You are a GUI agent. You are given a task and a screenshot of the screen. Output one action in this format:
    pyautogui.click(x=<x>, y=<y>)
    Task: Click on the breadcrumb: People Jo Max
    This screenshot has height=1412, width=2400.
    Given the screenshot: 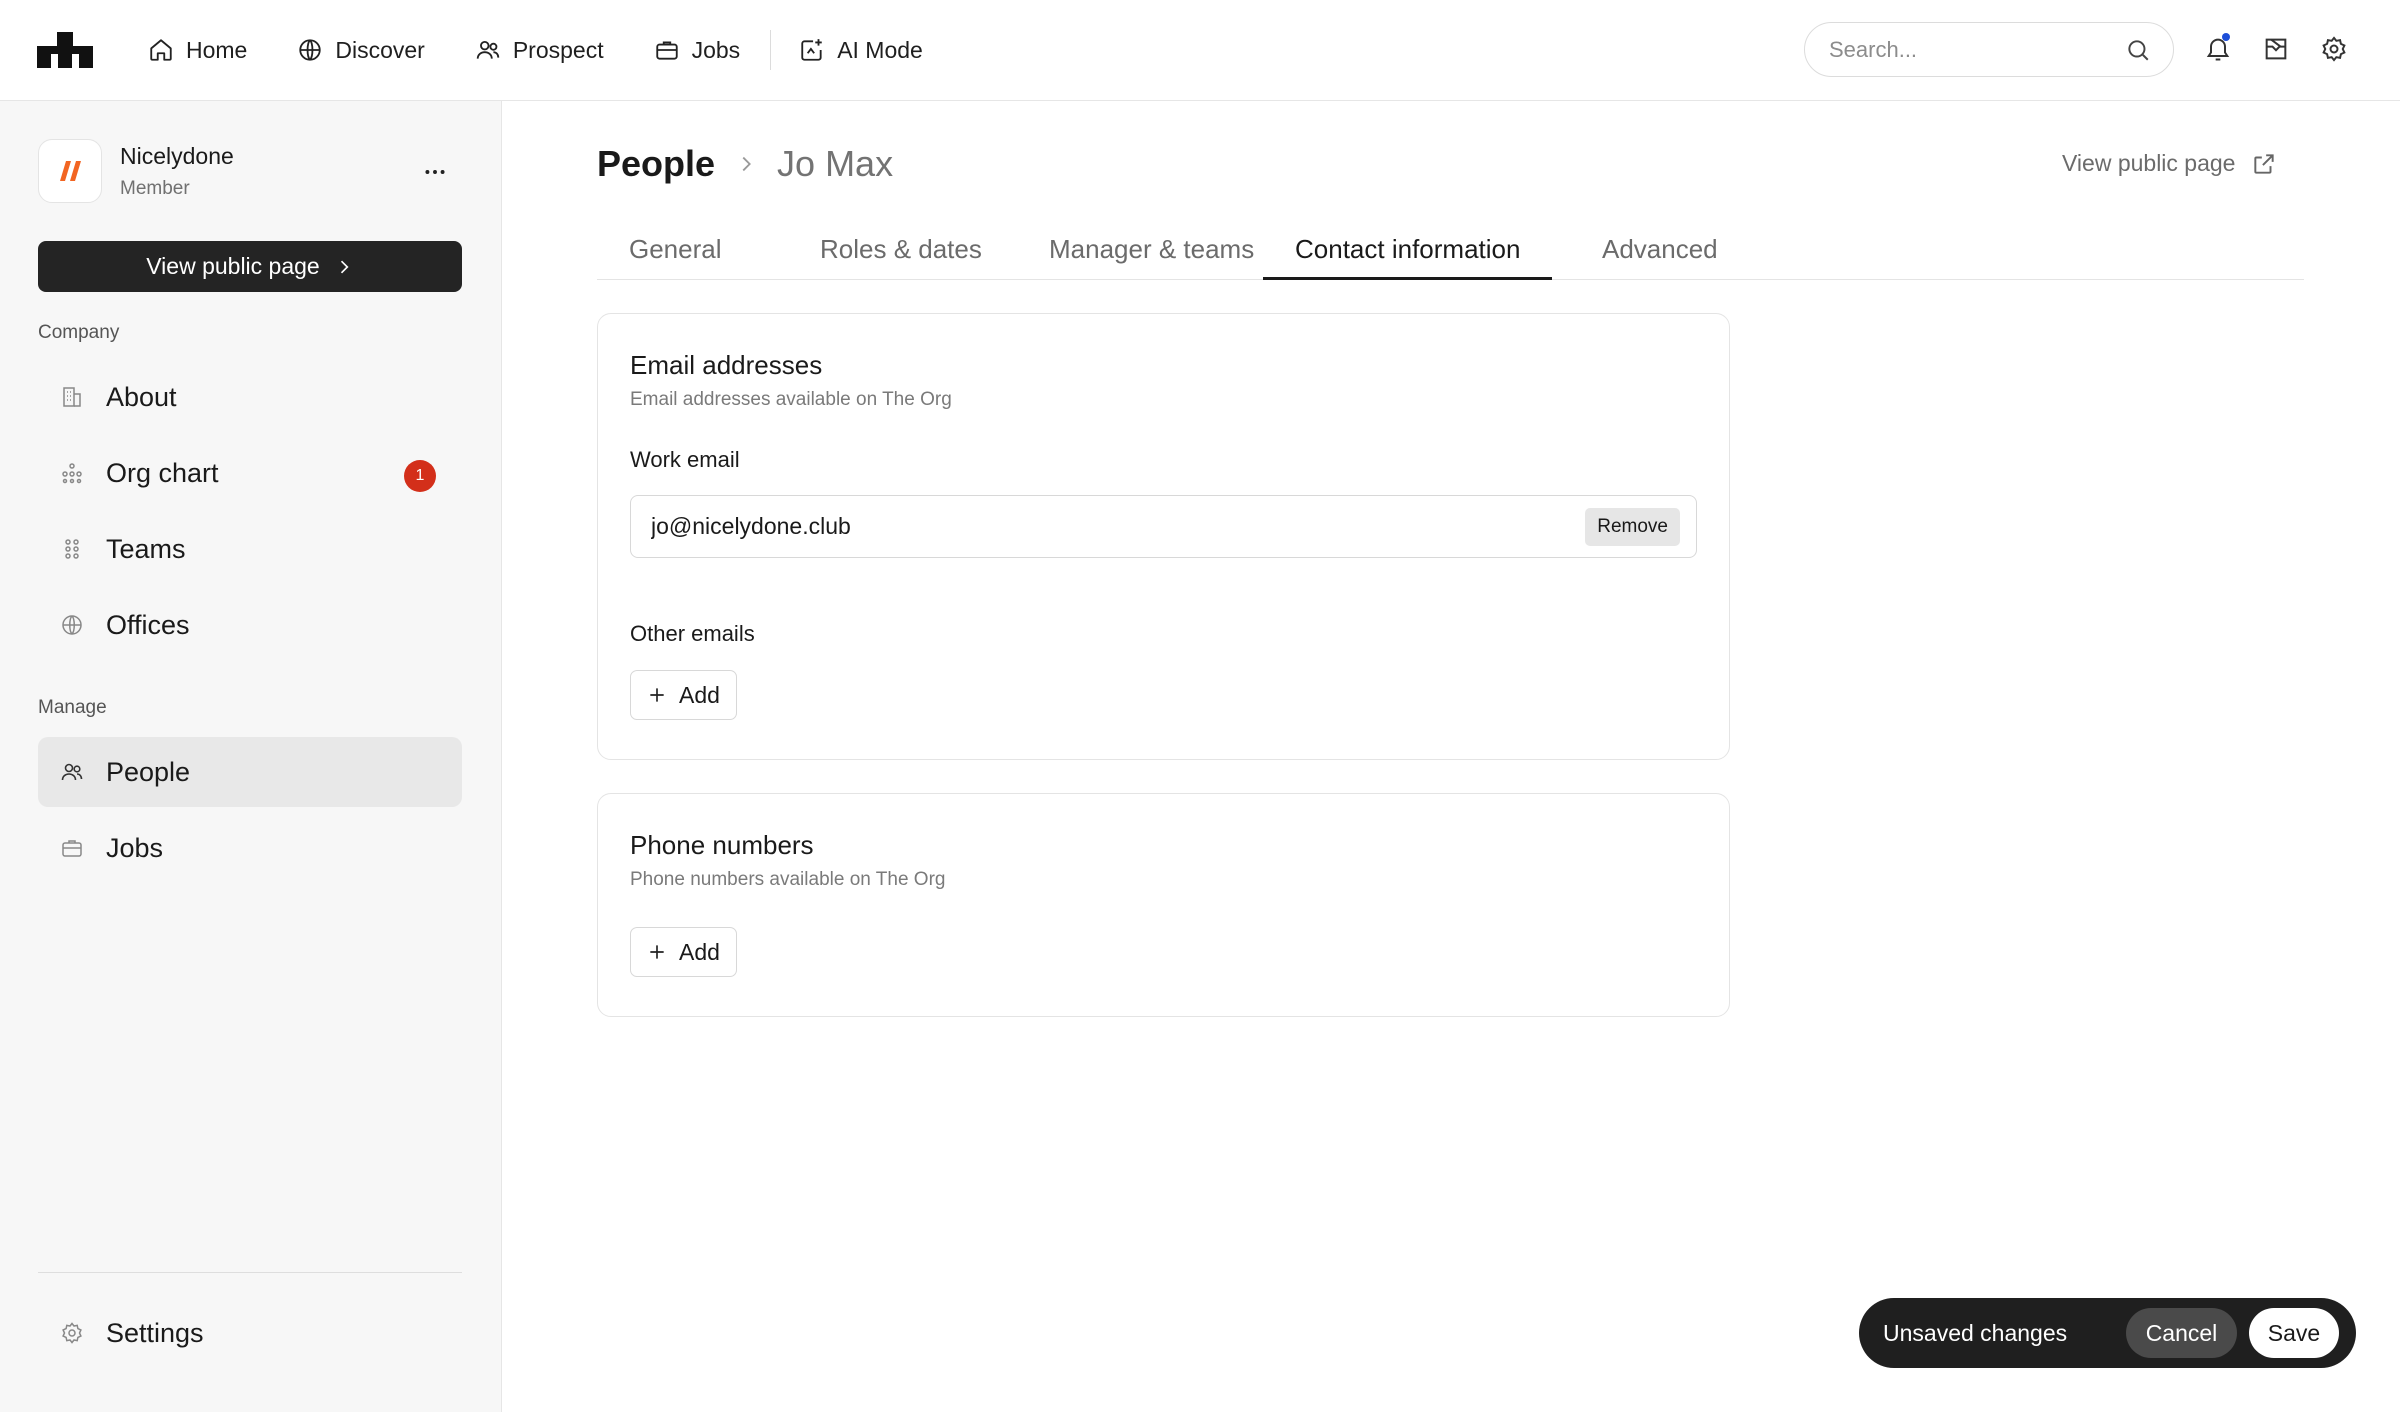 What is the action you would take?
    pyautogui.click(x=745, y=164)
    